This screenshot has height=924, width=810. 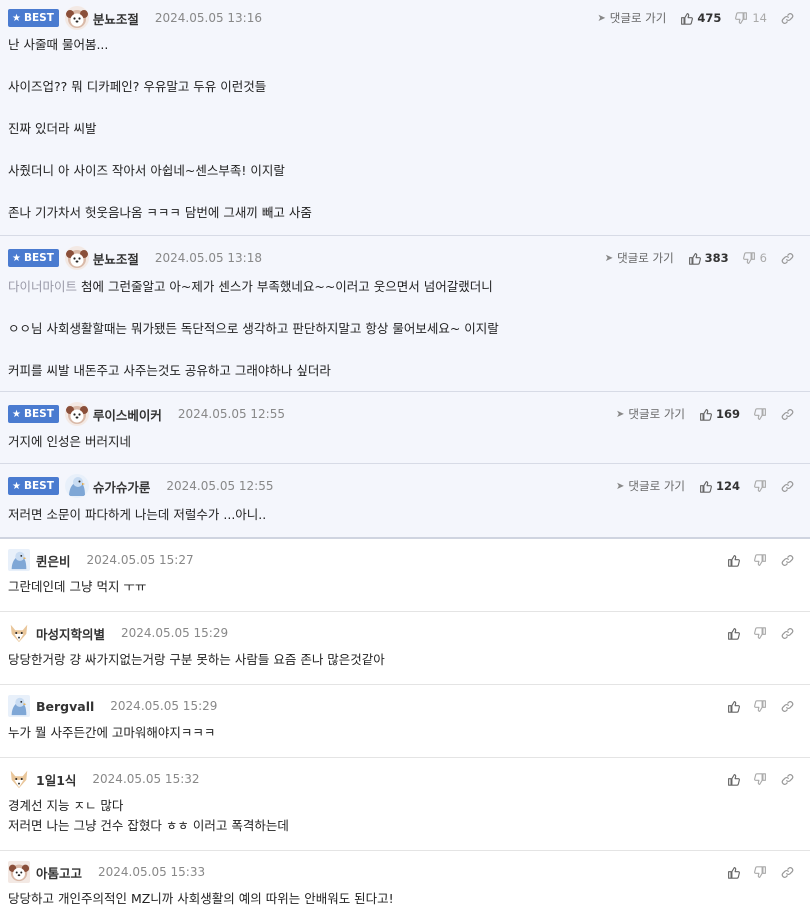 I want to click on comment-body: 거지에 인성은 버러지네, so click(x=69, y=441).